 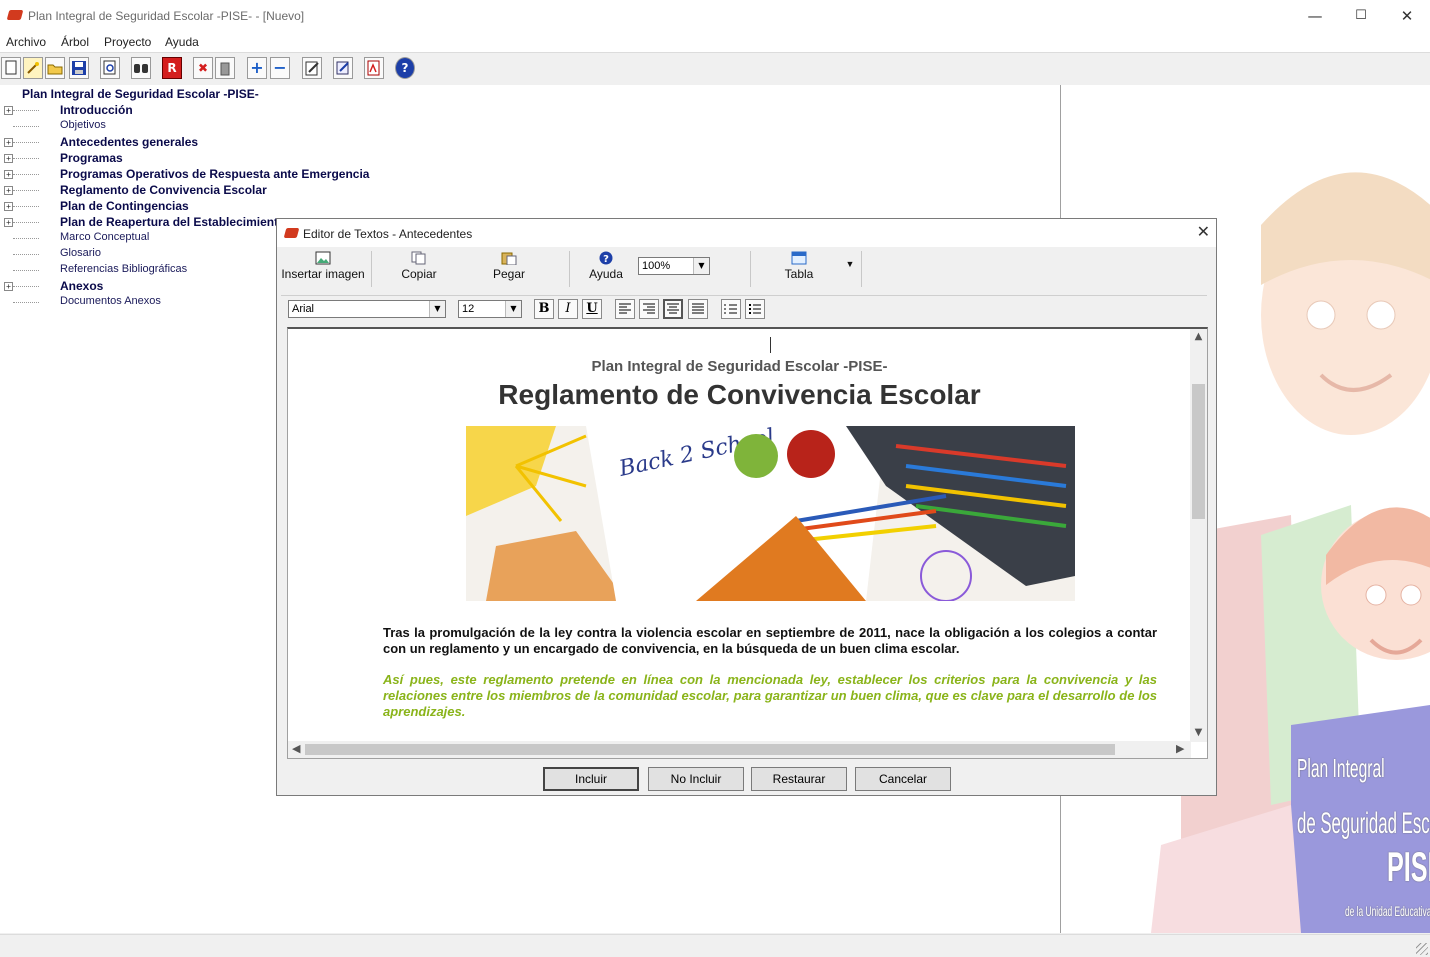 I want to click on align-right-icon, so click(x=649, y=309).